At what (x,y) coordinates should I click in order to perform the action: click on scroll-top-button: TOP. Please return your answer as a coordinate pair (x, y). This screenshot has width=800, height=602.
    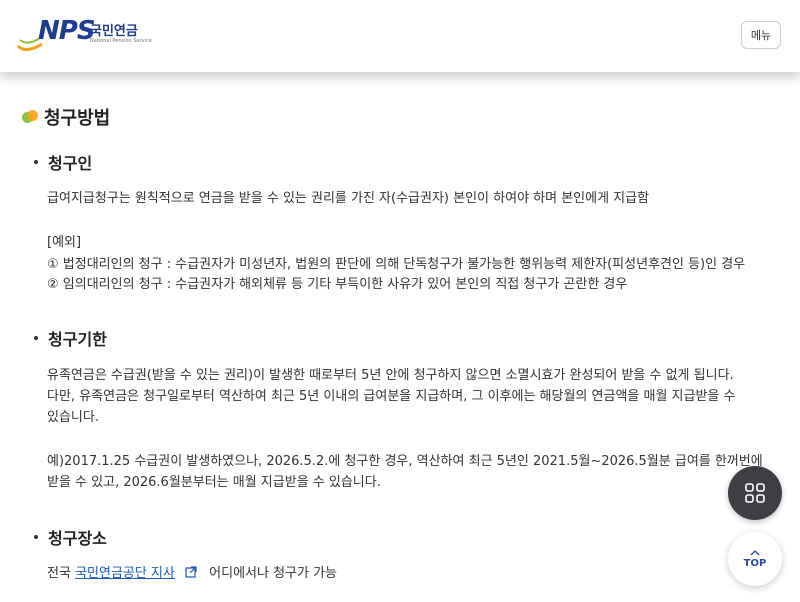
    Looking at the image, I should click on (755, 559).